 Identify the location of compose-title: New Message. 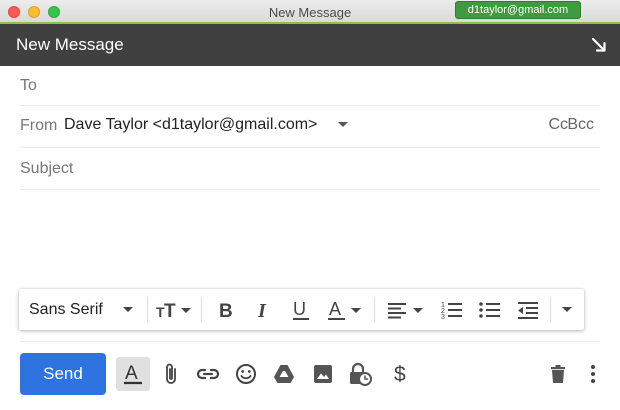
(70, 44).